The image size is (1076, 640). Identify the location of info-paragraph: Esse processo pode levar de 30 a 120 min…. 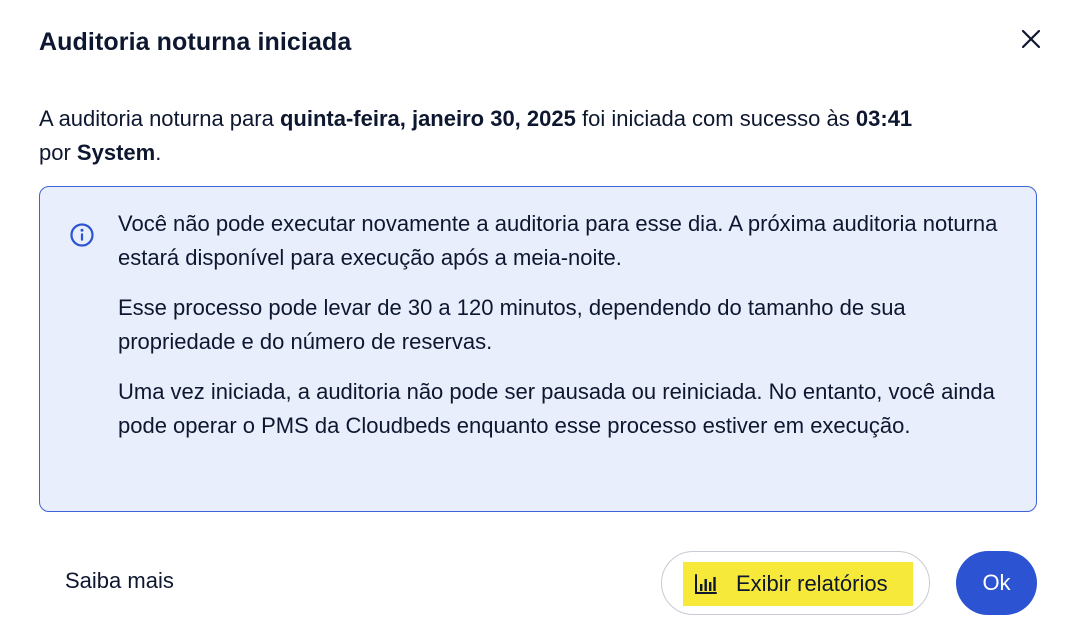
(512, 324).